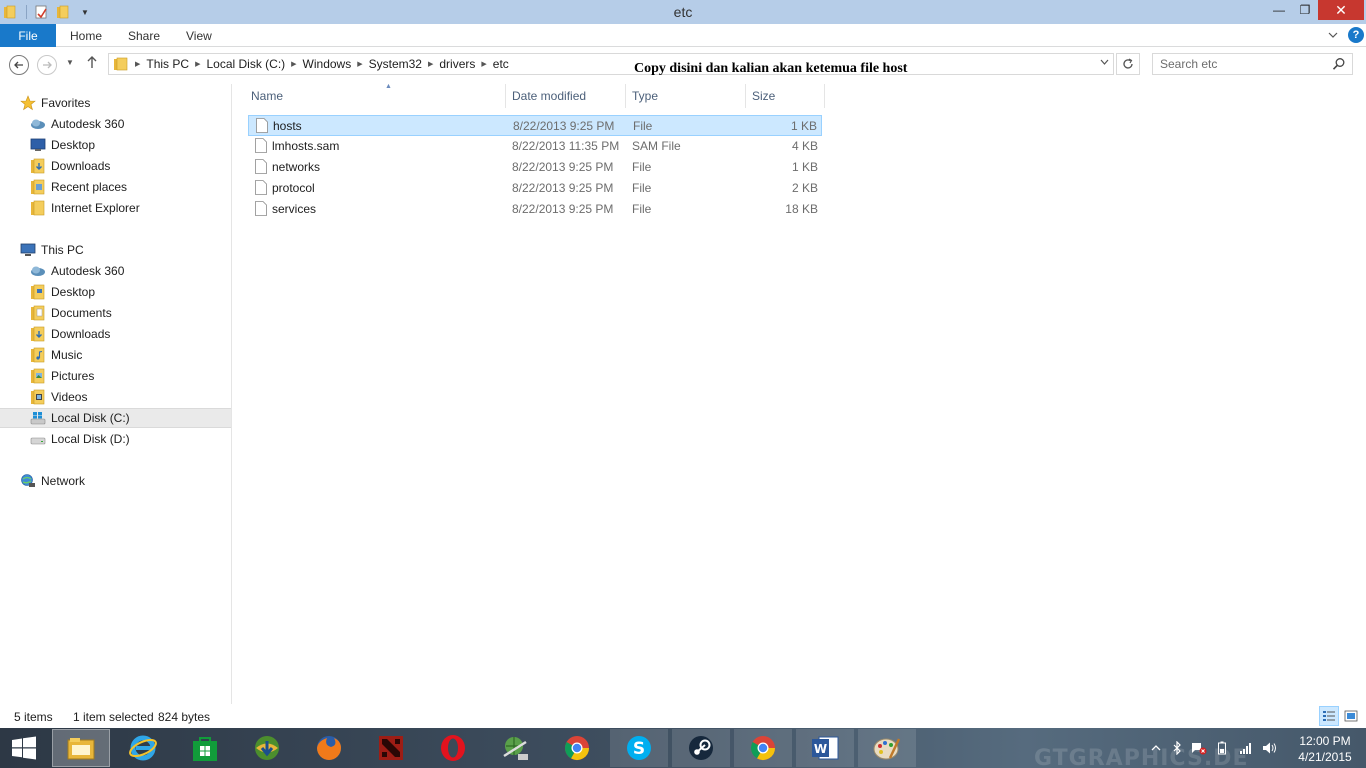  I want to click on sidebar-item-documents: Documents, so click(115, 313).